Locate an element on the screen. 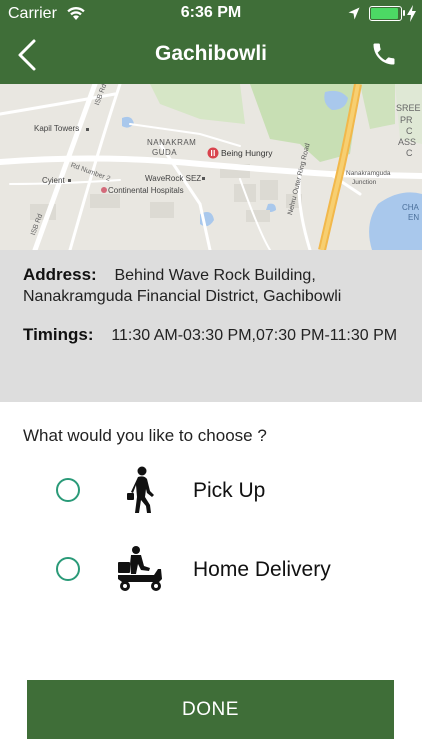 The image size is (422, 750). choice-question: What would you like to choose ? is located at coordinates (145, 435).